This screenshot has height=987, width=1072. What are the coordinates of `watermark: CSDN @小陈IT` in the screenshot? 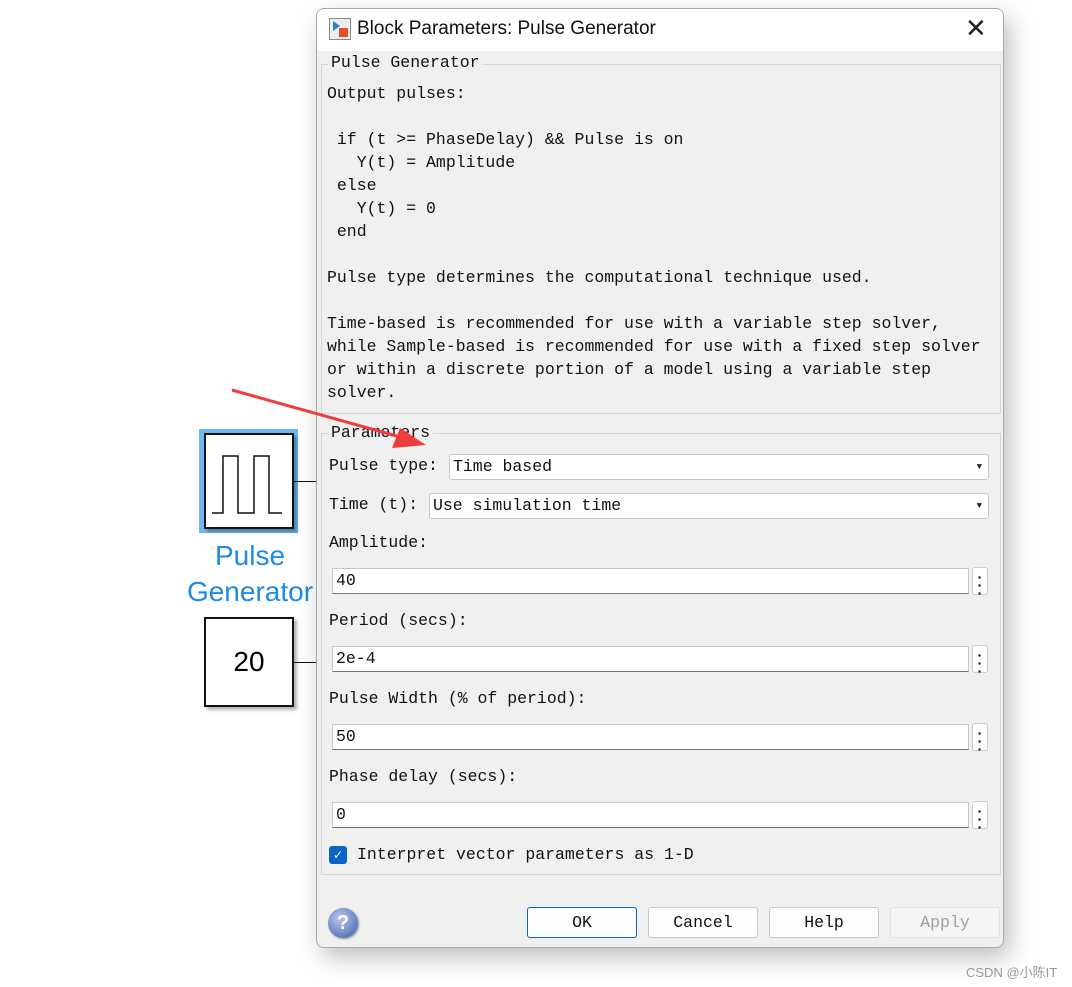 It's located at (1012, 972).